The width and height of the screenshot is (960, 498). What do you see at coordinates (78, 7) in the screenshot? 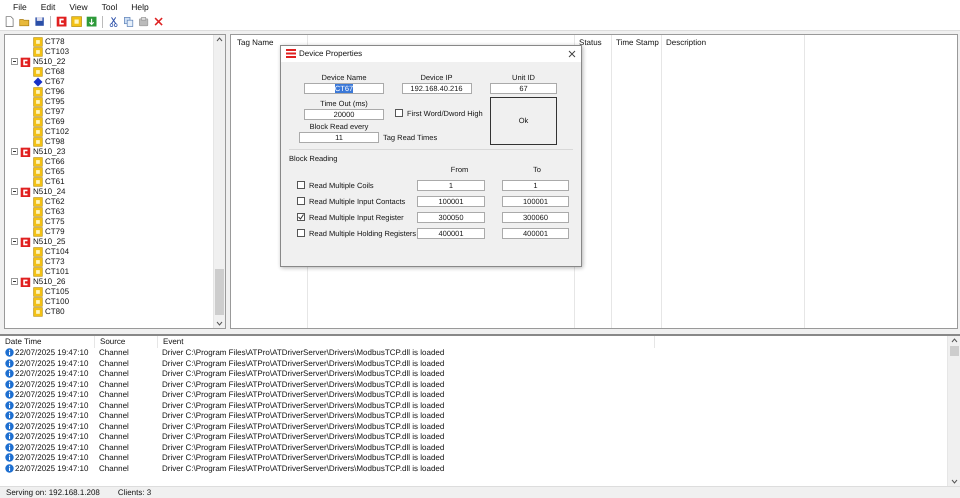
I see `menu-item: View` at bounding box center [78, 7].